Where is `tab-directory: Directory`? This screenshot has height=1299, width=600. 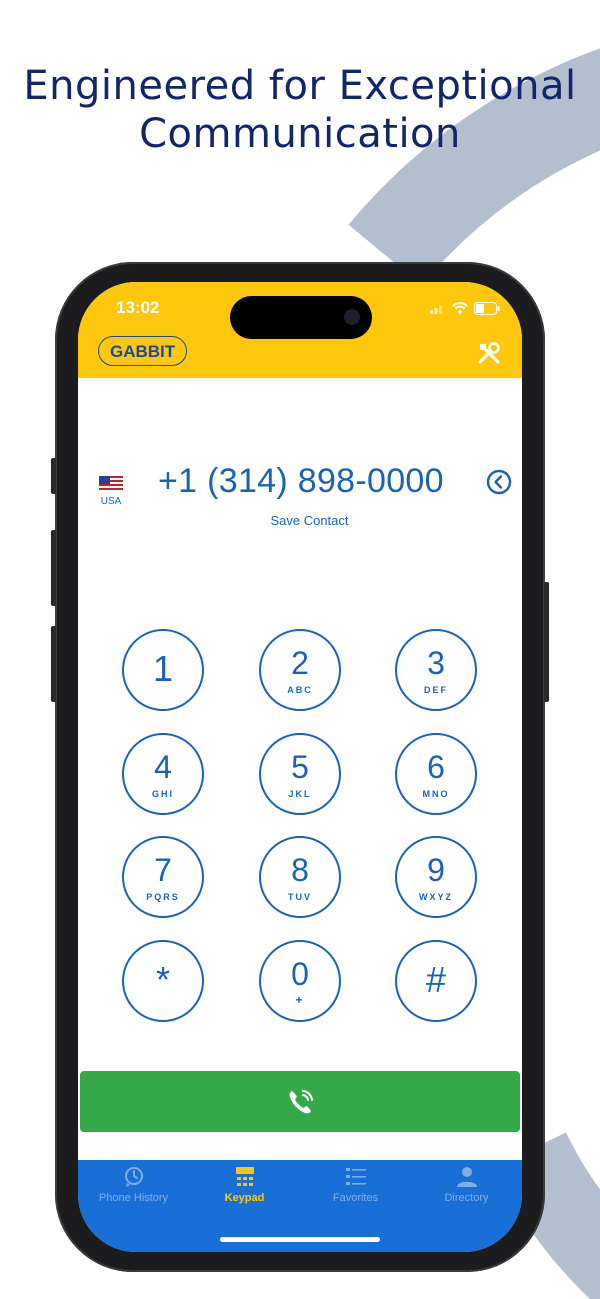 tab-directory: Directory is located at coordinates (466, 1185).